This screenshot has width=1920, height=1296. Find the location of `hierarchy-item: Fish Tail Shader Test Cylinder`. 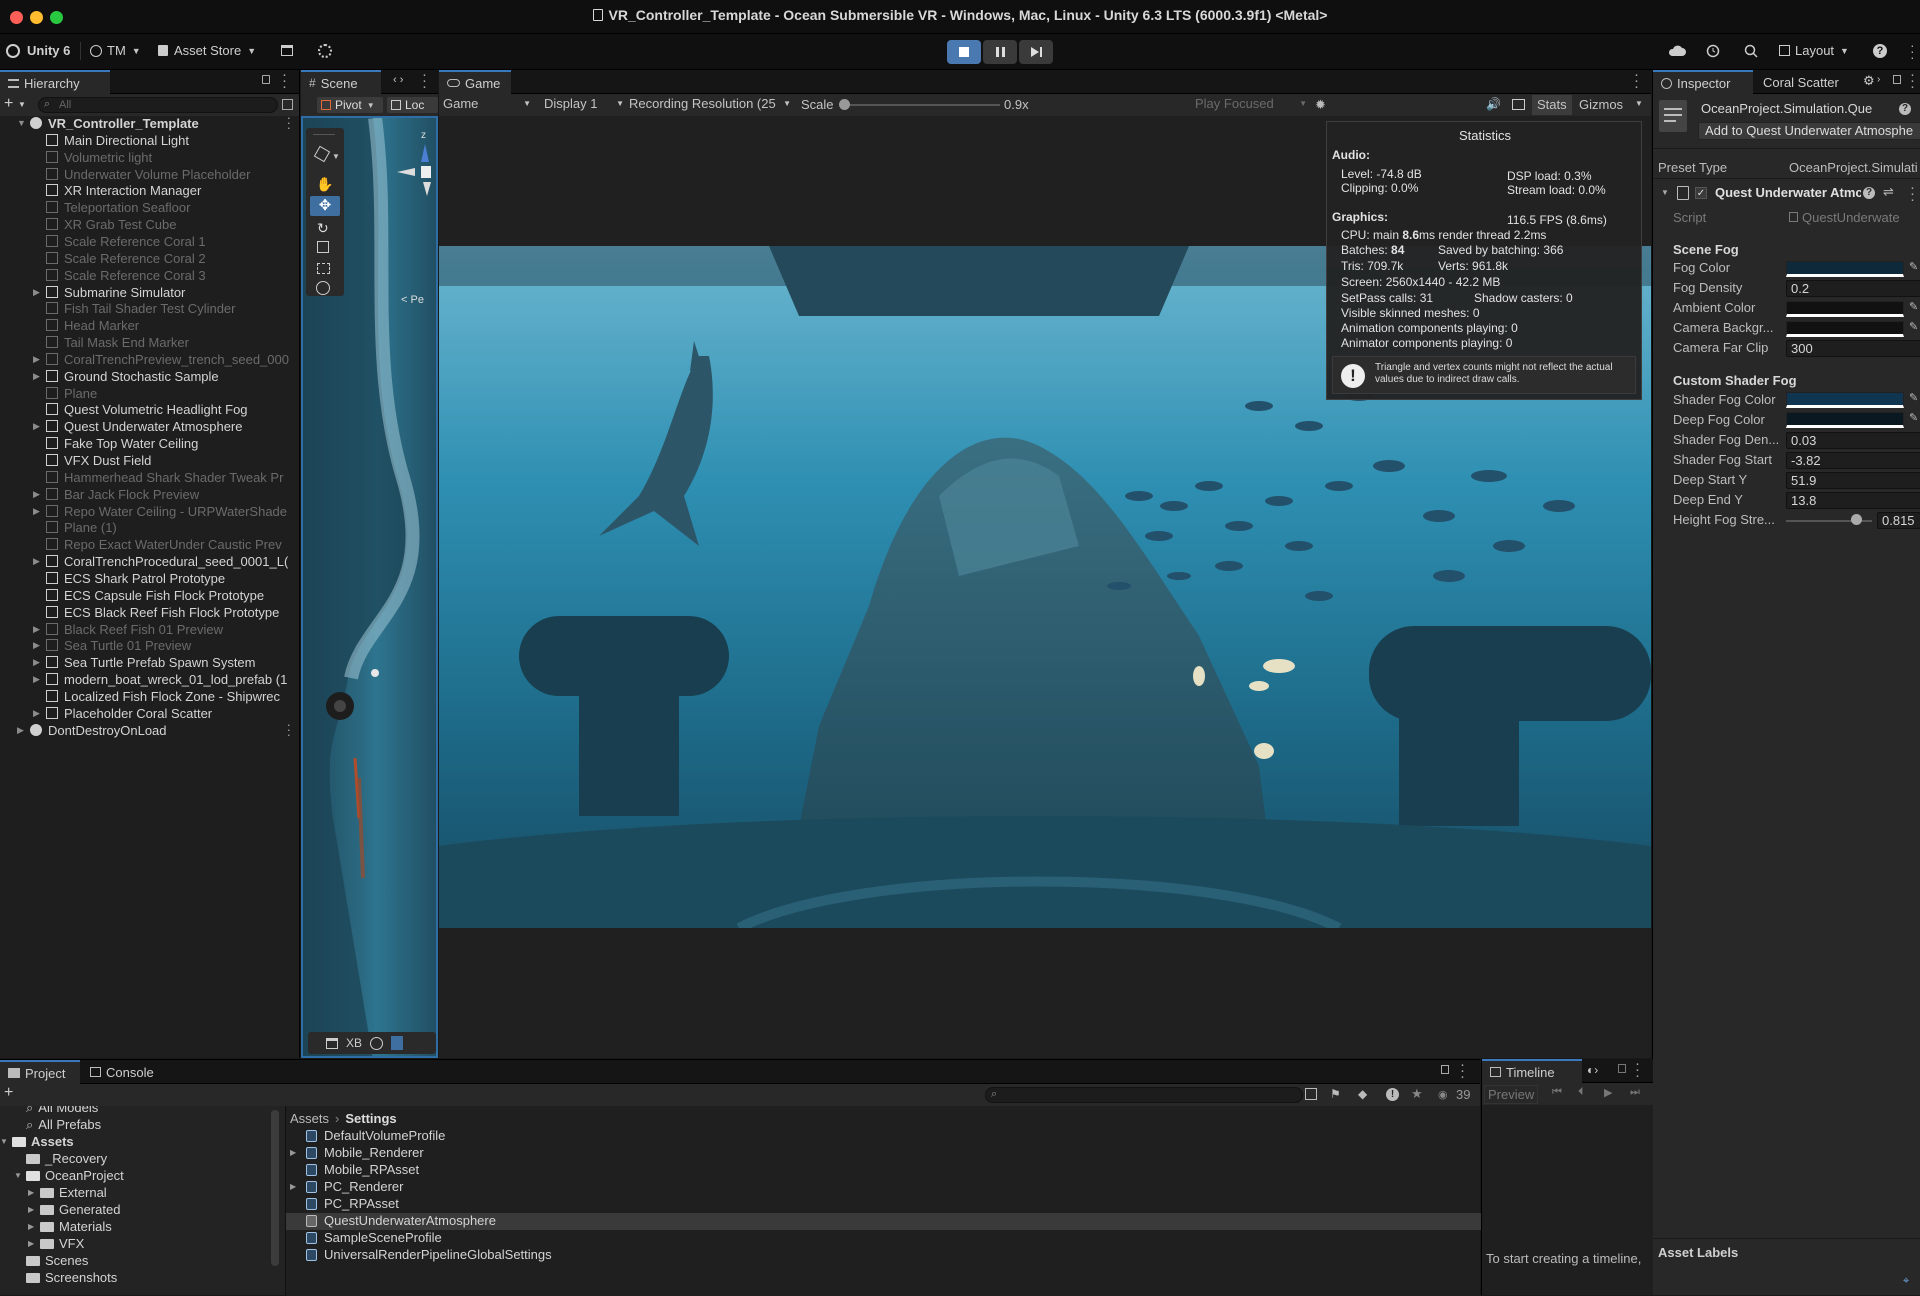

hierarchy-item: Fish Tail Shader Test Cylinder is located at coordinates (150, 309).